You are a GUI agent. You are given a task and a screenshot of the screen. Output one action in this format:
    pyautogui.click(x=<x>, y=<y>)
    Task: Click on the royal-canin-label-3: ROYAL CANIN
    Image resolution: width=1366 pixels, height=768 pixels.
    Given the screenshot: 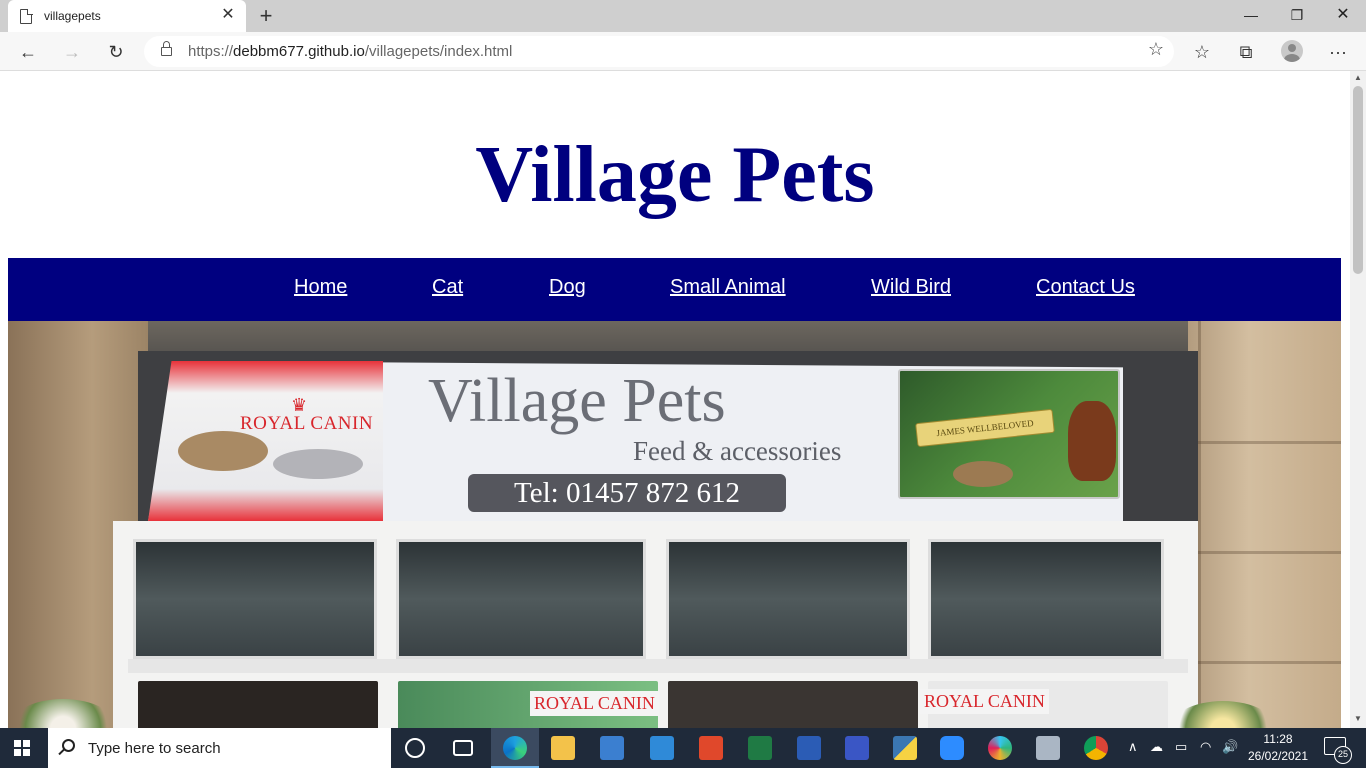 What is the action you would take?
    pyautogui.click(x=984, y=701)
    